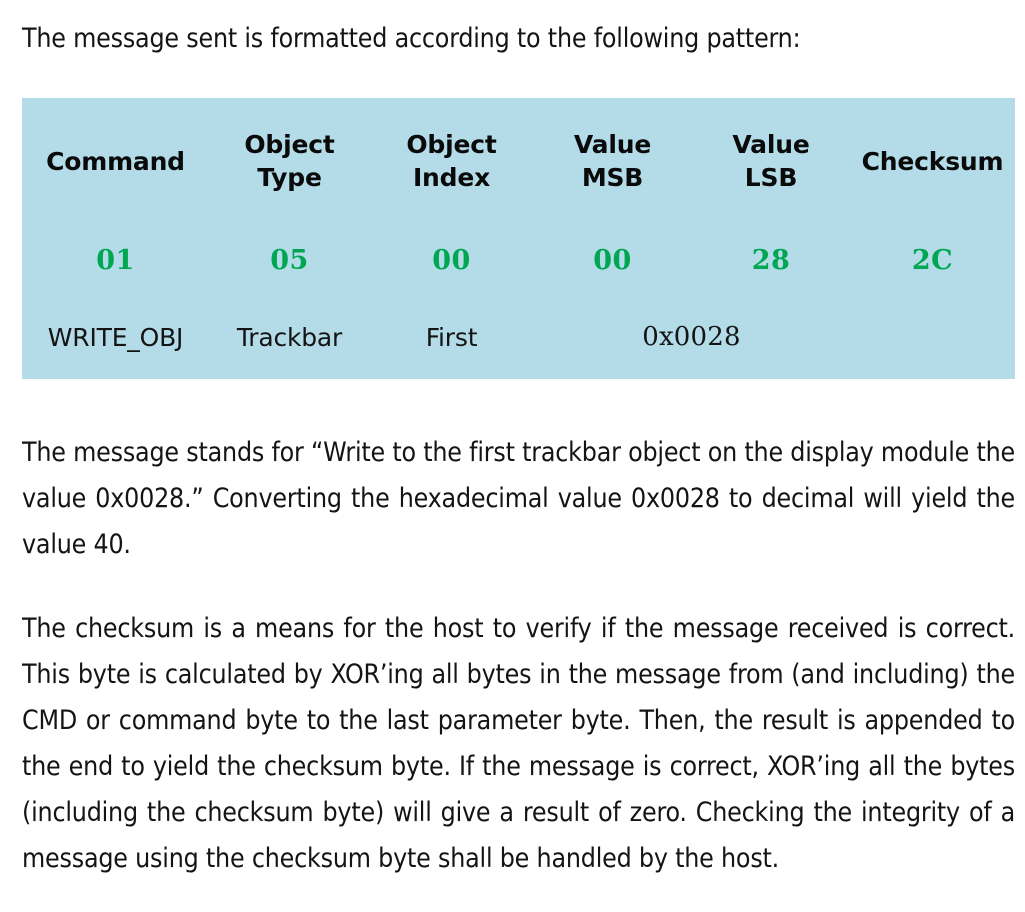 The width and height of the screenshot is (1025, 912). What do you see at coordinates (932, 260) in the screenshot?
I see `hex-value-checksum: 2C` at bounding box center [932, 260].